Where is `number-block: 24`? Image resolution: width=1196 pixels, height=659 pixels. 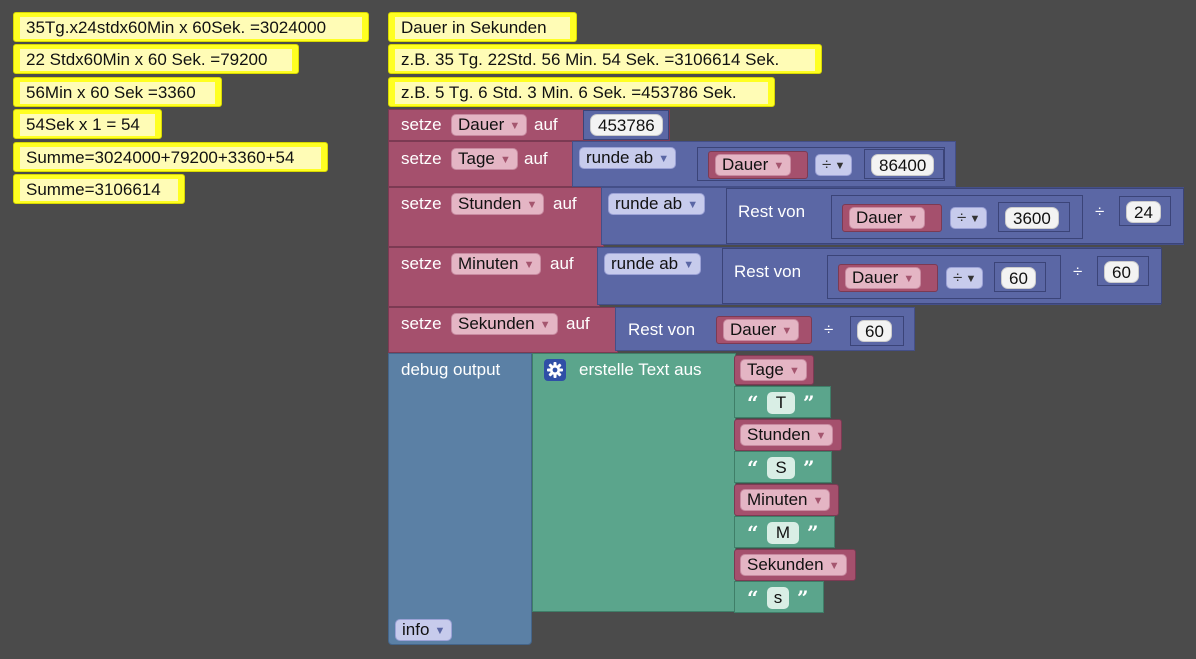
number-block: 24 is located at coordinates (1145, 211).